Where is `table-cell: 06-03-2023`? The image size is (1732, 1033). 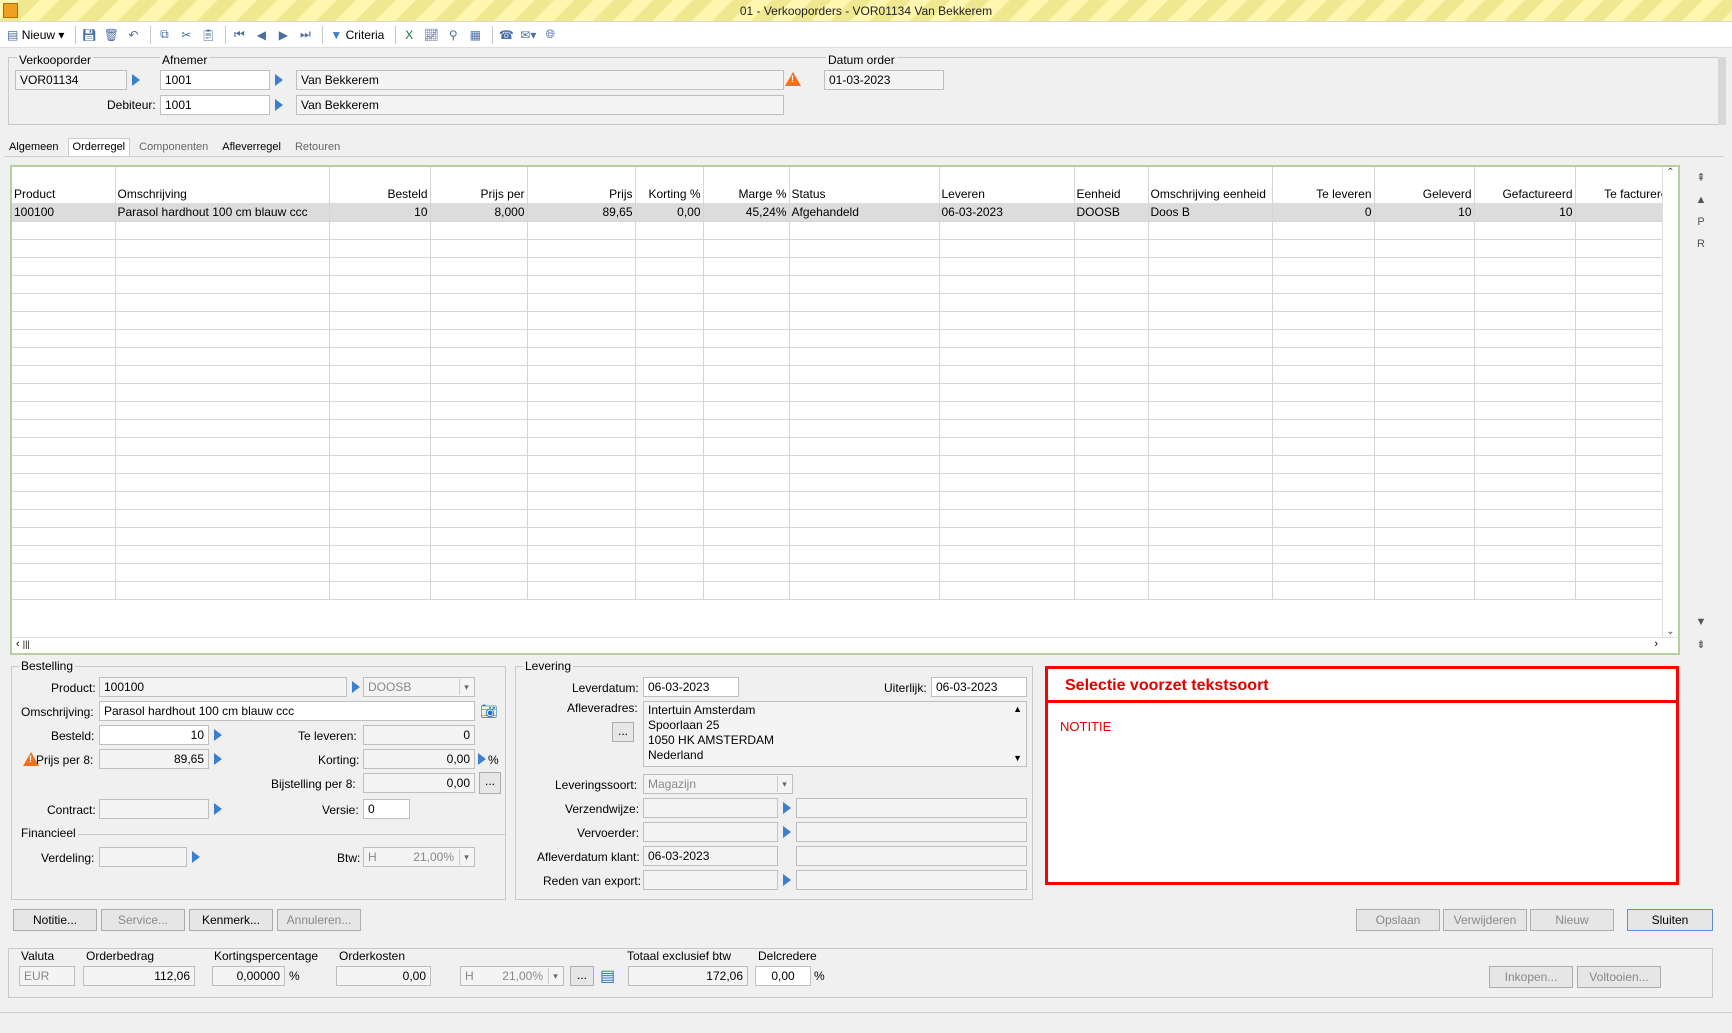
table-cell: 06-03-2023 is located at coordinates (1007, 212).